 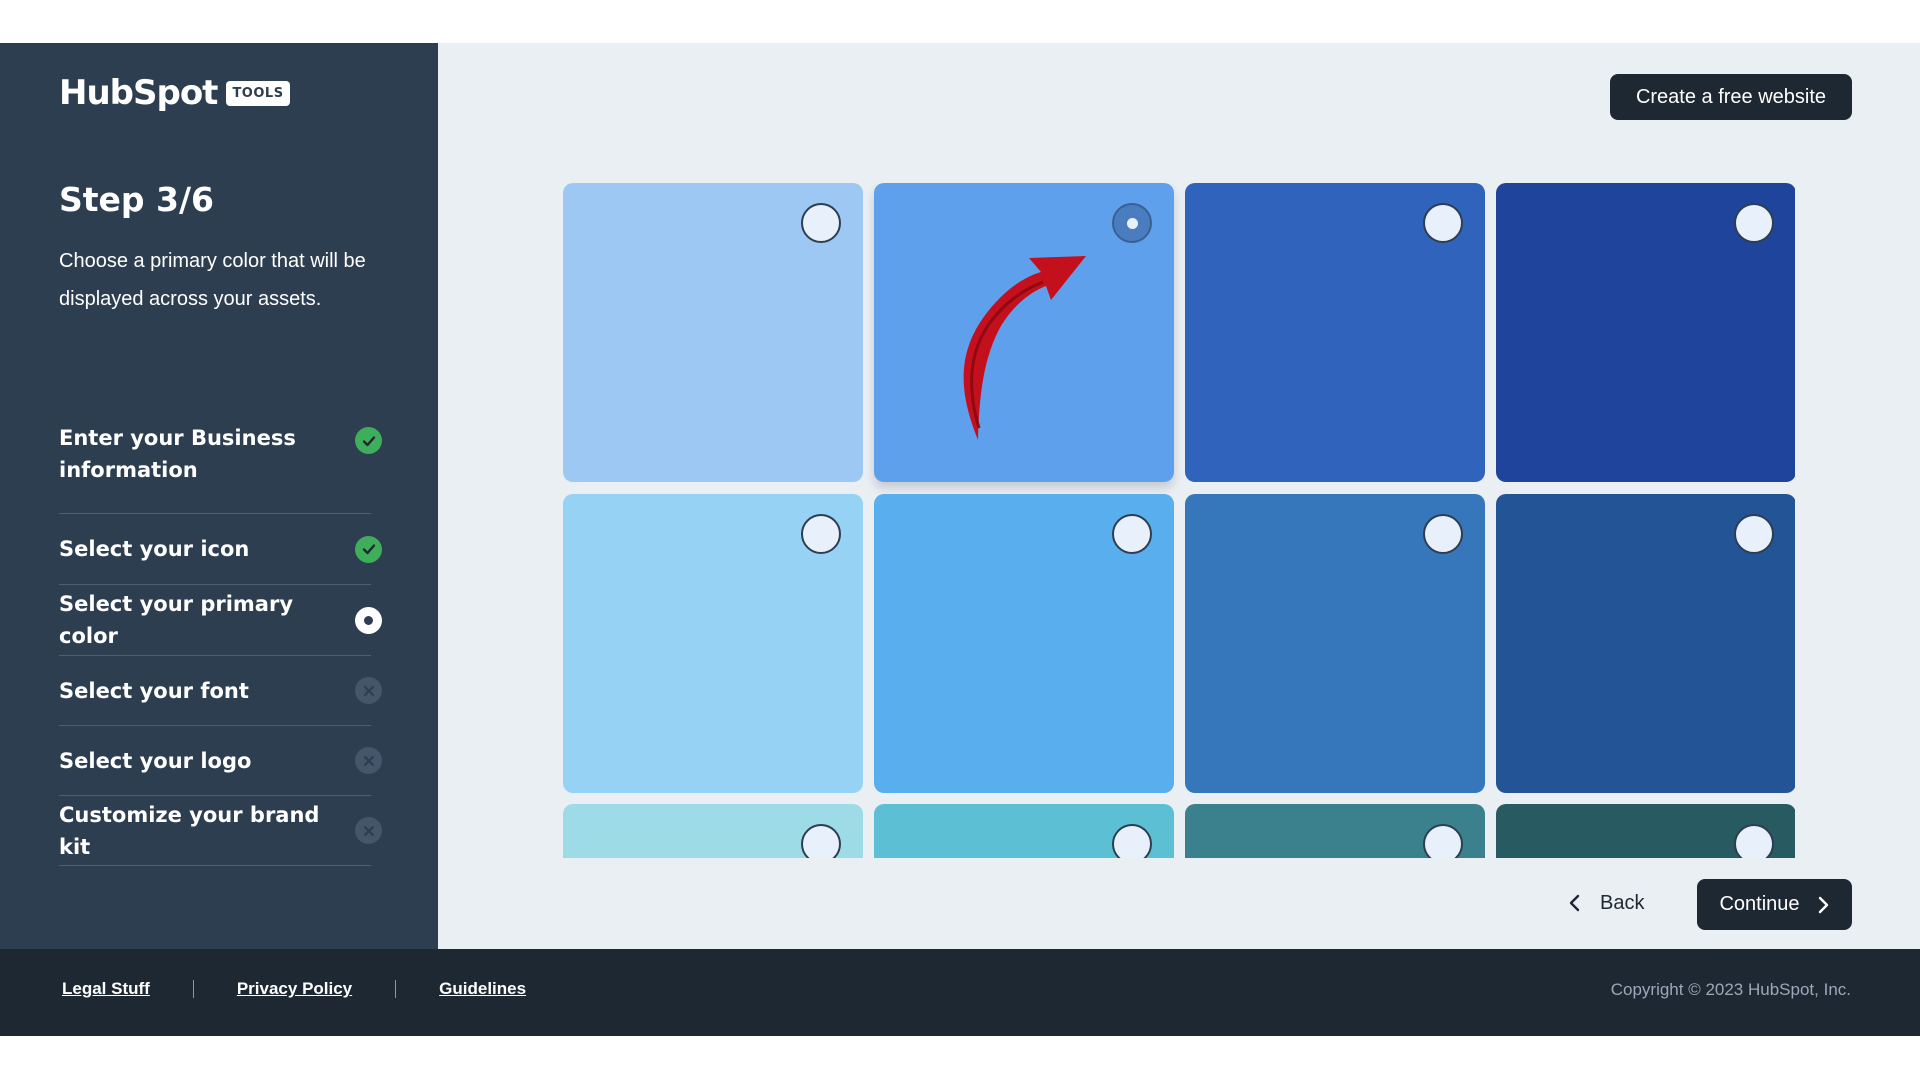 What do you see at coordinates (368, 620) in the screenshot?
I see `current-step-icon` at bounding box center [368, 620].